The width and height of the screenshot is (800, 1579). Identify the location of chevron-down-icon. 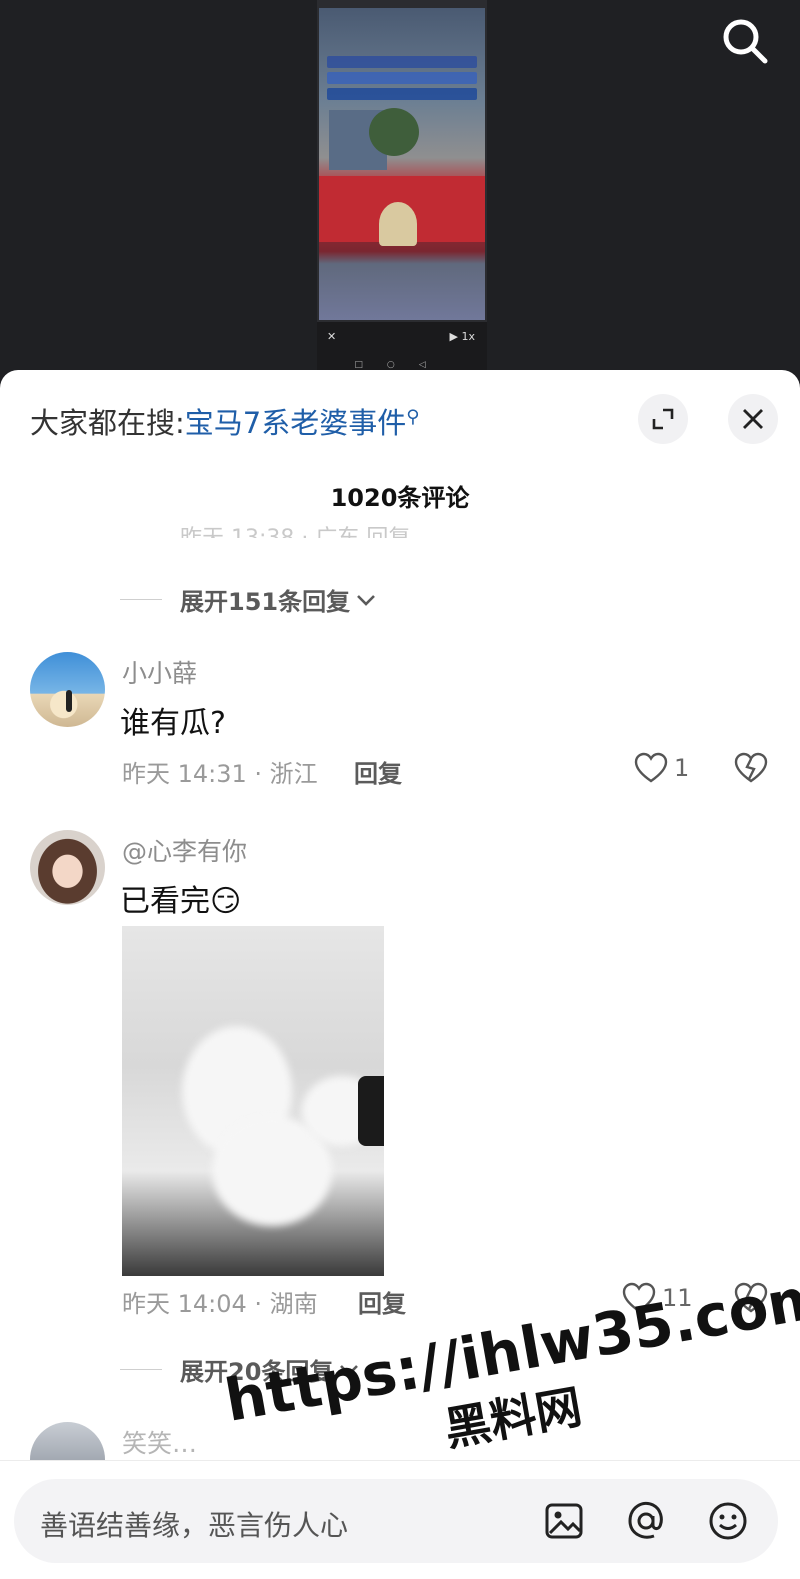
(366, 600).